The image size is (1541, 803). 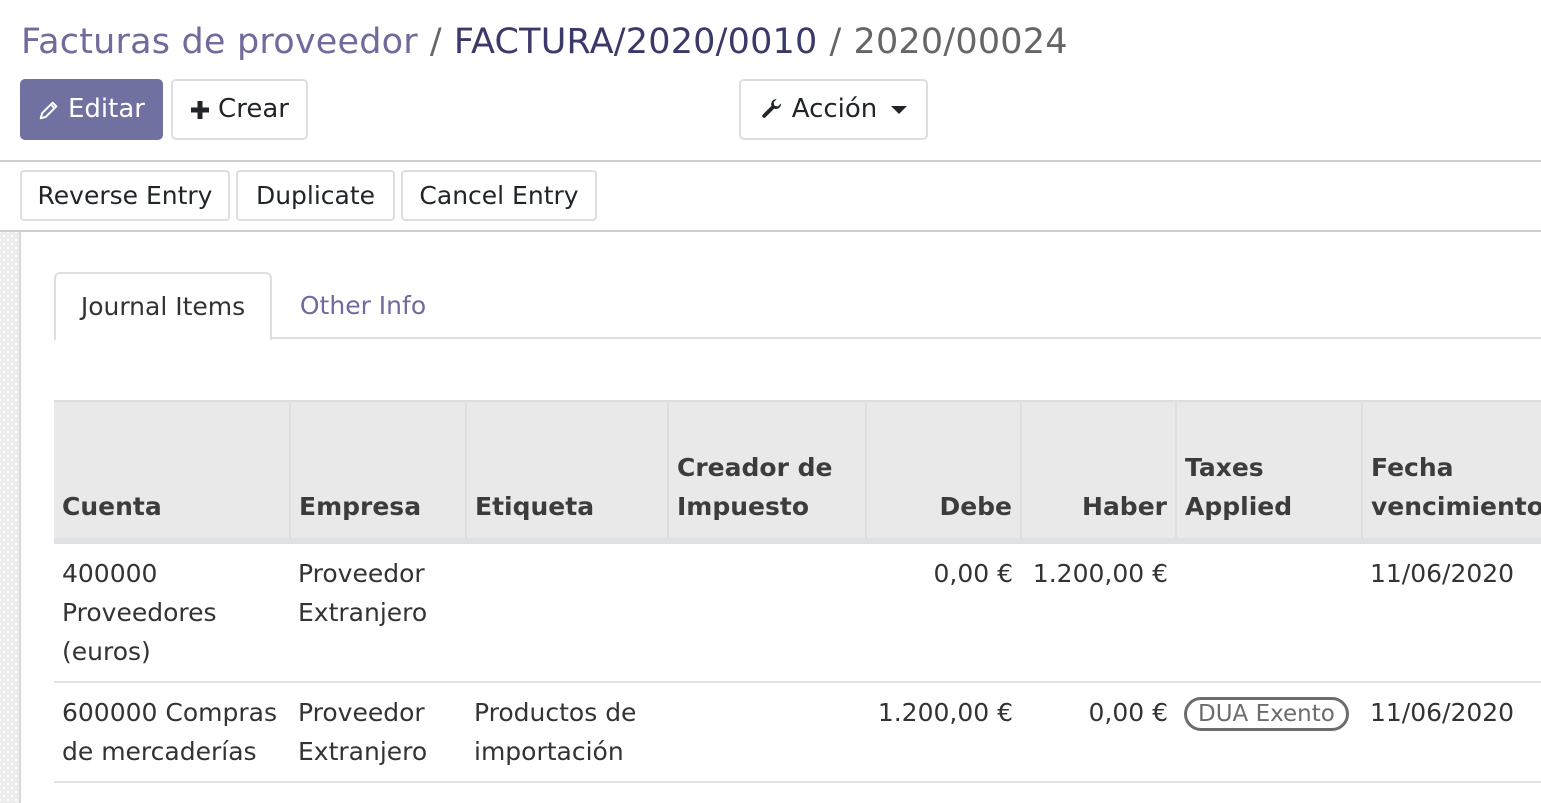 I want to click on column-header-etiqueta: Etiqueta, so click(x=566, y=472).